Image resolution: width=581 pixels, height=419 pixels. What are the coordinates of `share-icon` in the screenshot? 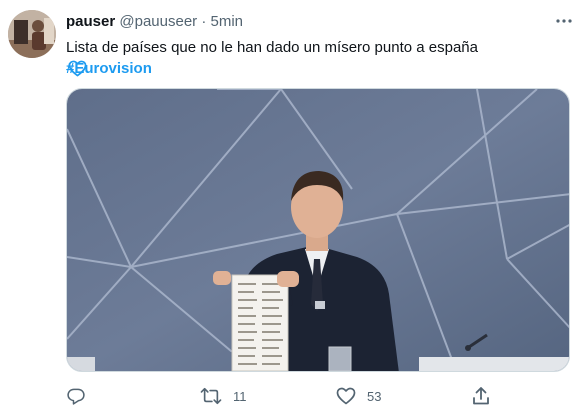 It's located at (481, 396).